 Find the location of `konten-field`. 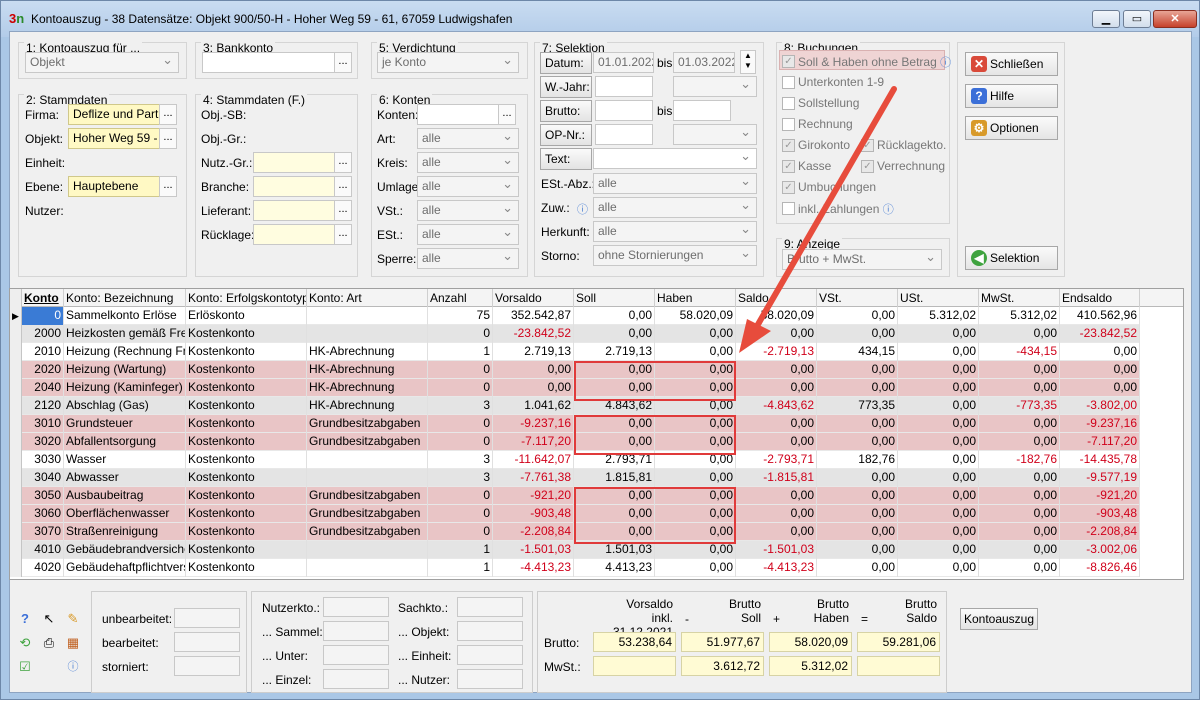

konten-field is located at coordinates (458, 114).